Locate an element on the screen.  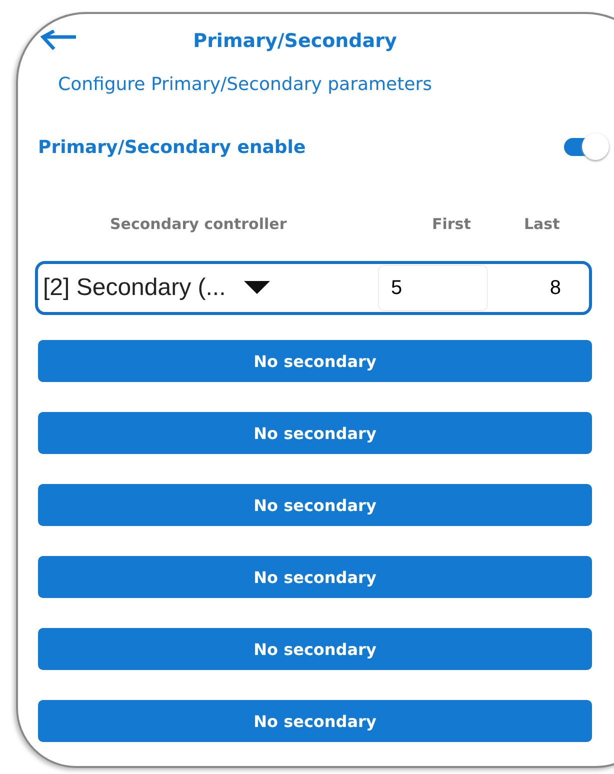
column-header: Last is located at coordinates (542, 224).